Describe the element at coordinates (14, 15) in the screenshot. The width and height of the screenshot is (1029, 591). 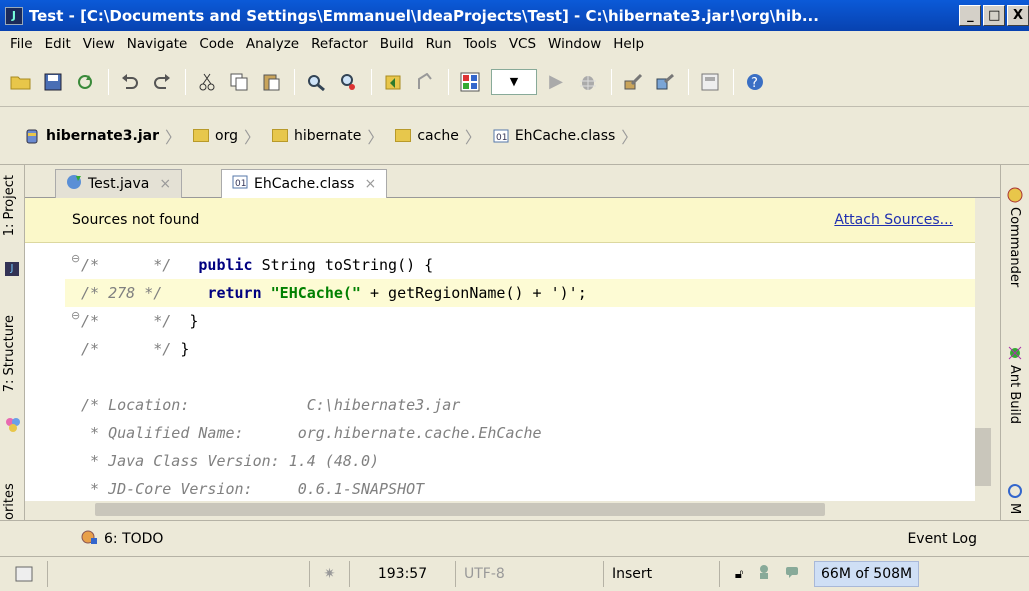
I see `intellij-app-icon: J` at that location.